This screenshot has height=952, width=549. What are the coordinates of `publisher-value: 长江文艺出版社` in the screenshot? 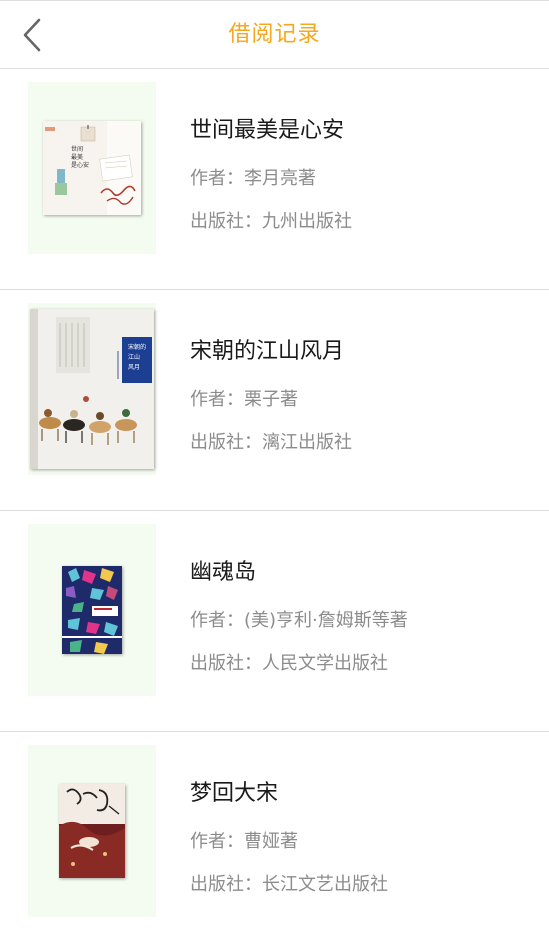 It's located at (325, 884).